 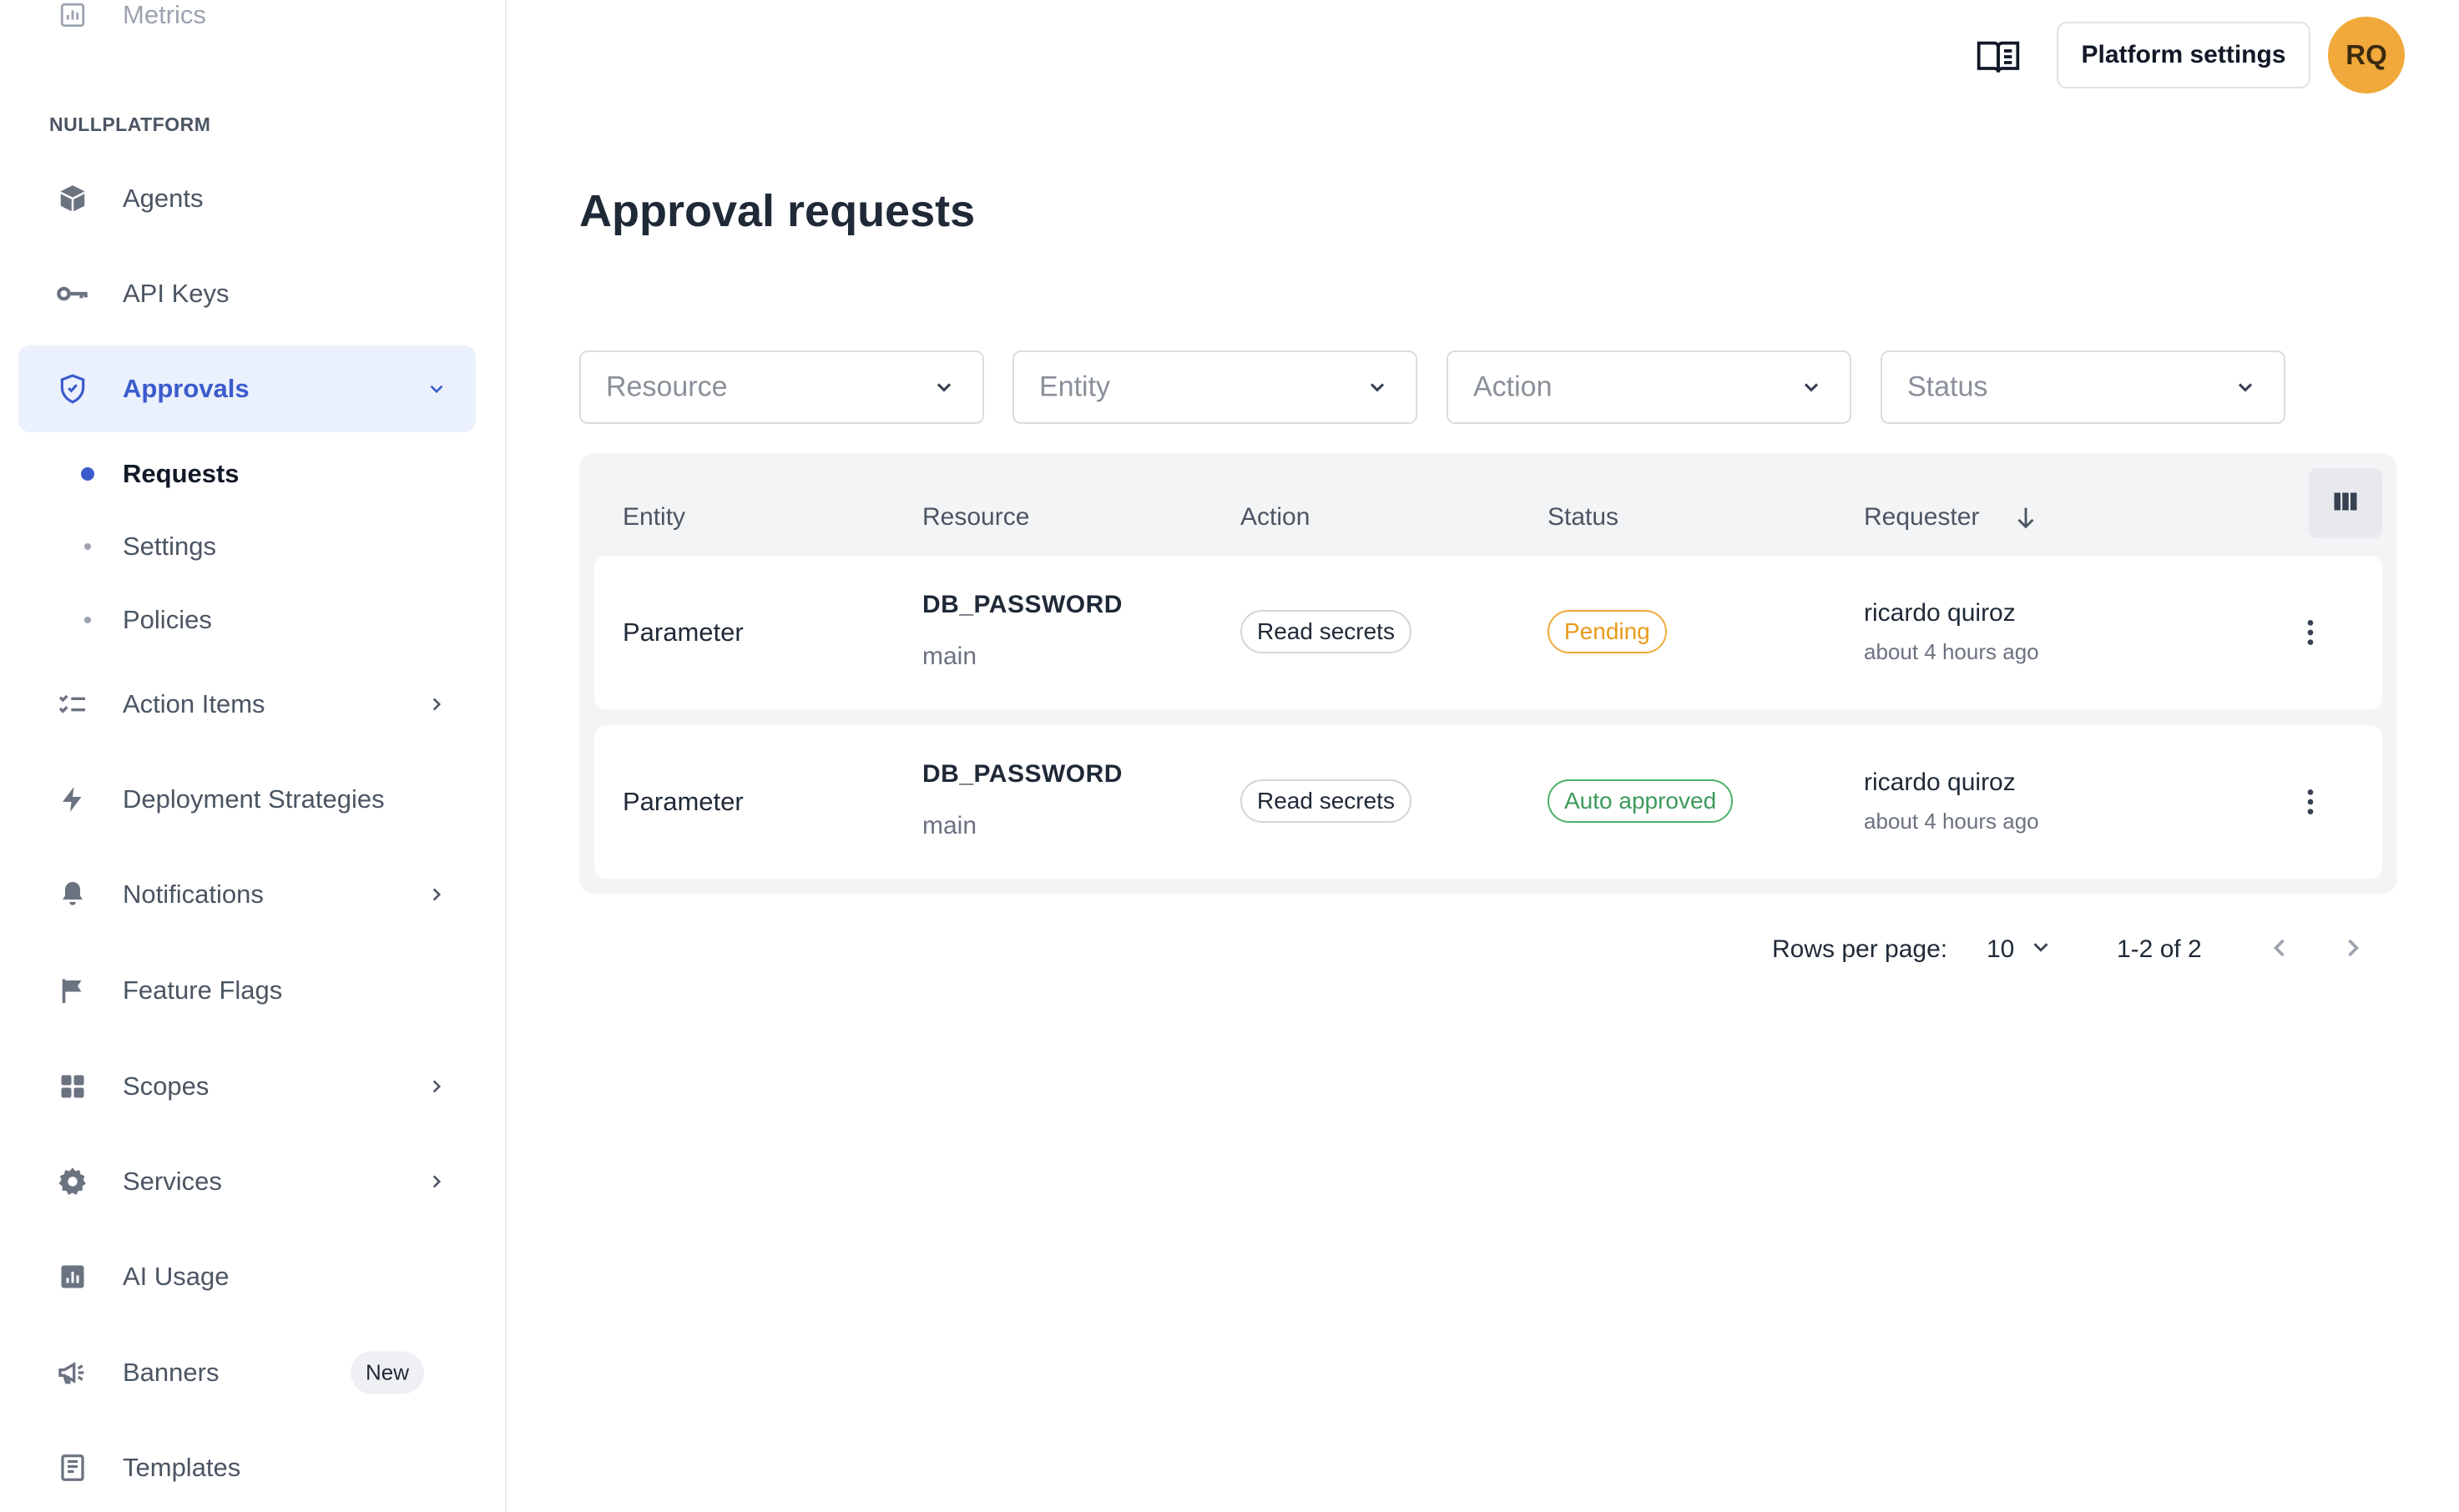 I want to click on status-filter-select: Status, so click(x=2083, y=387).